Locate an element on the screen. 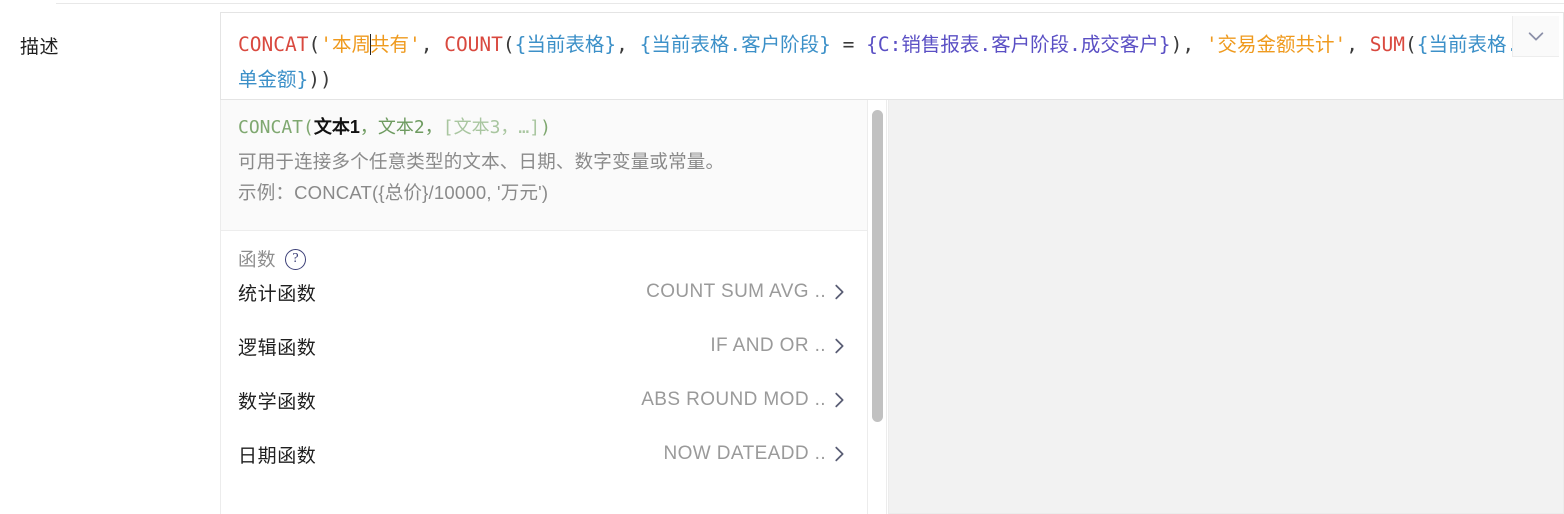  chevron-down-icon is located at coordinates (1536, 36).